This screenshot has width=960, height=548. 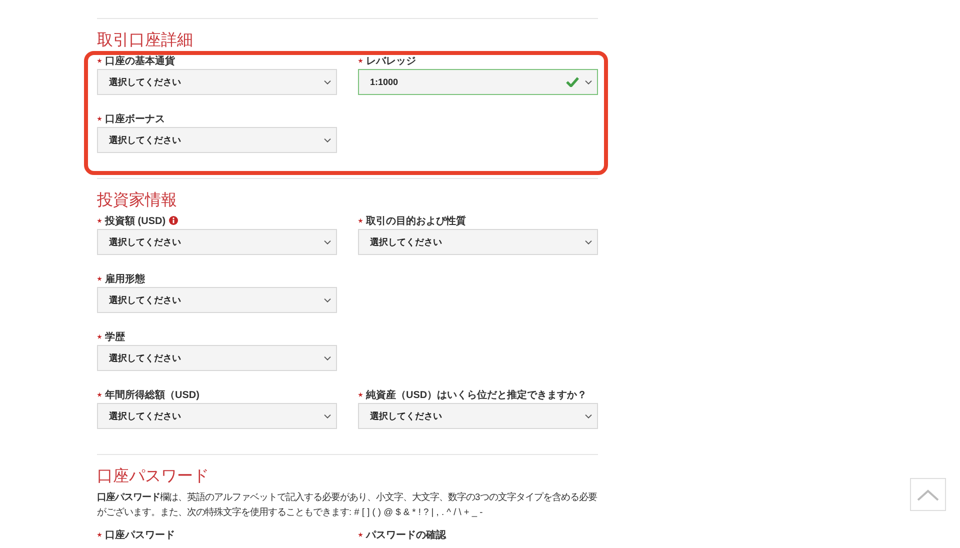 What do you see at coordinates (347, 504) in the screenshot?
I see `password-rules-text: 口座パスワード欄は、英語のアルファベットで記入する必要があり、小文字、大文字、数字の3つの文字タイプを含める必要がございます。また、次の特殊文字を使用することもできます: # [ ] ( ) @ $ & * ! ? | , . ^ / \ + _ -` at bounding box center [347, 504].